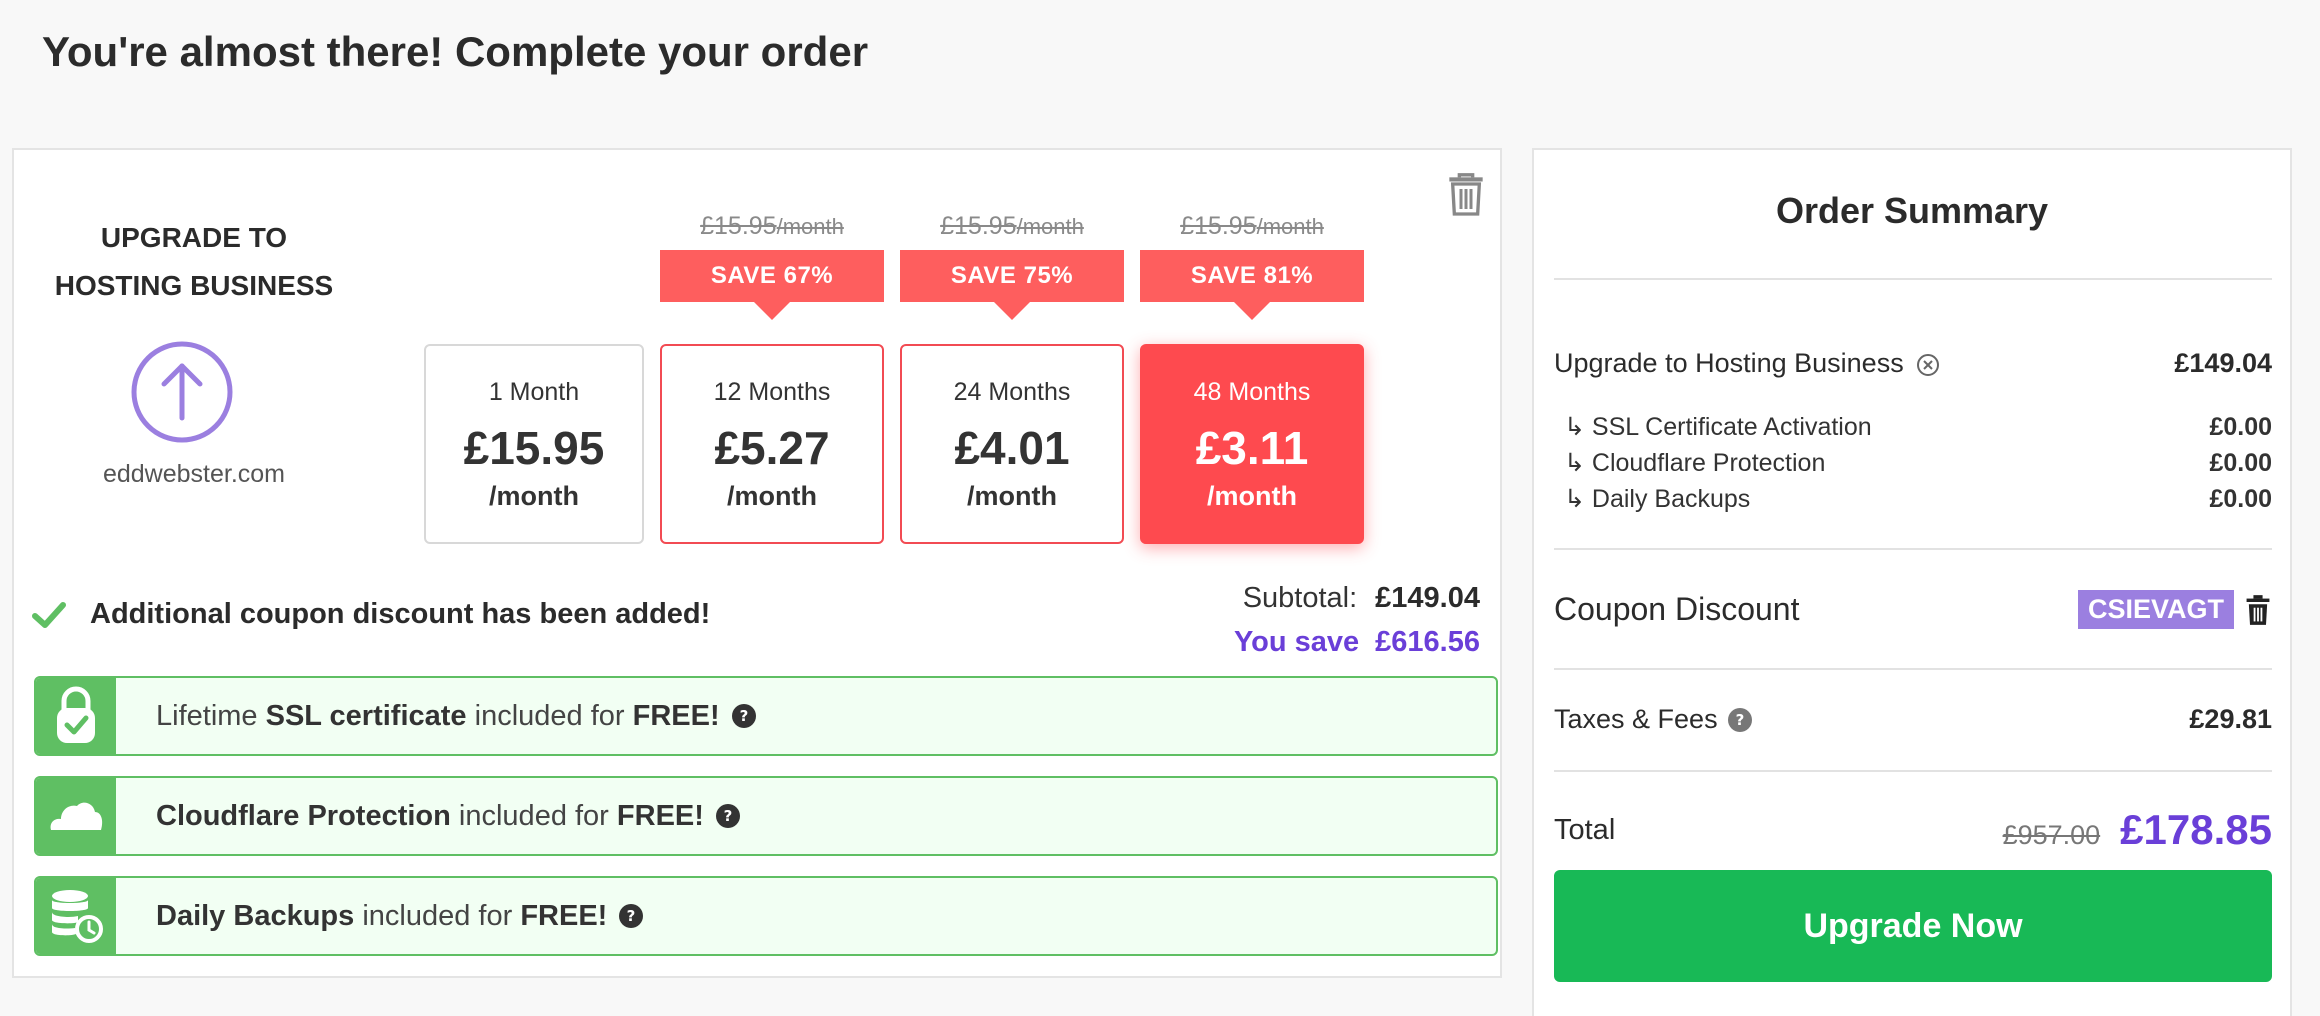 This screenshot has width=2320, height=1016. Describe the element at coordinates (1466, 194) in the screenshot. I see `trash-icon` at that location.